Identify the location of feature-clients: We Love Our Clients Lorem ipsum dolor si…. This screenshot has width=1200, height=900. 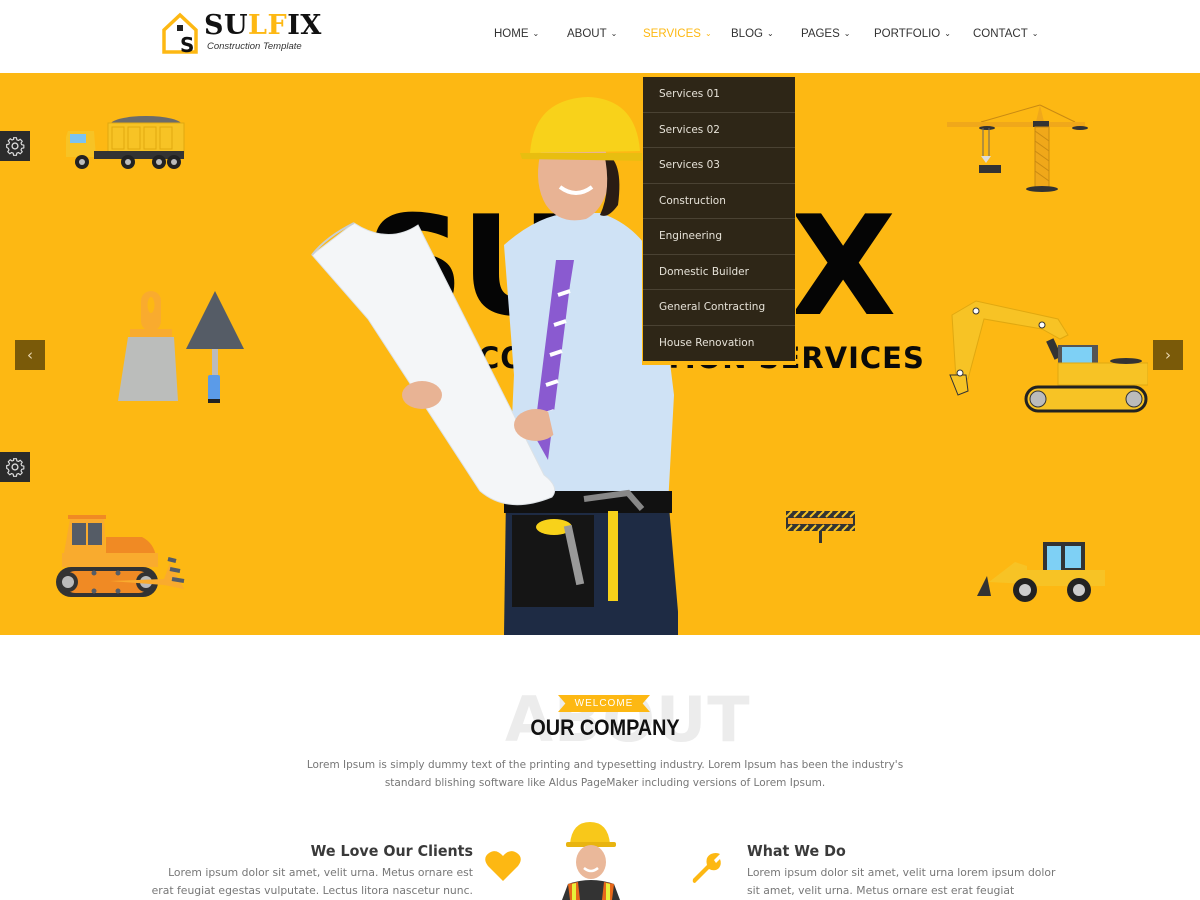
(311, 871).